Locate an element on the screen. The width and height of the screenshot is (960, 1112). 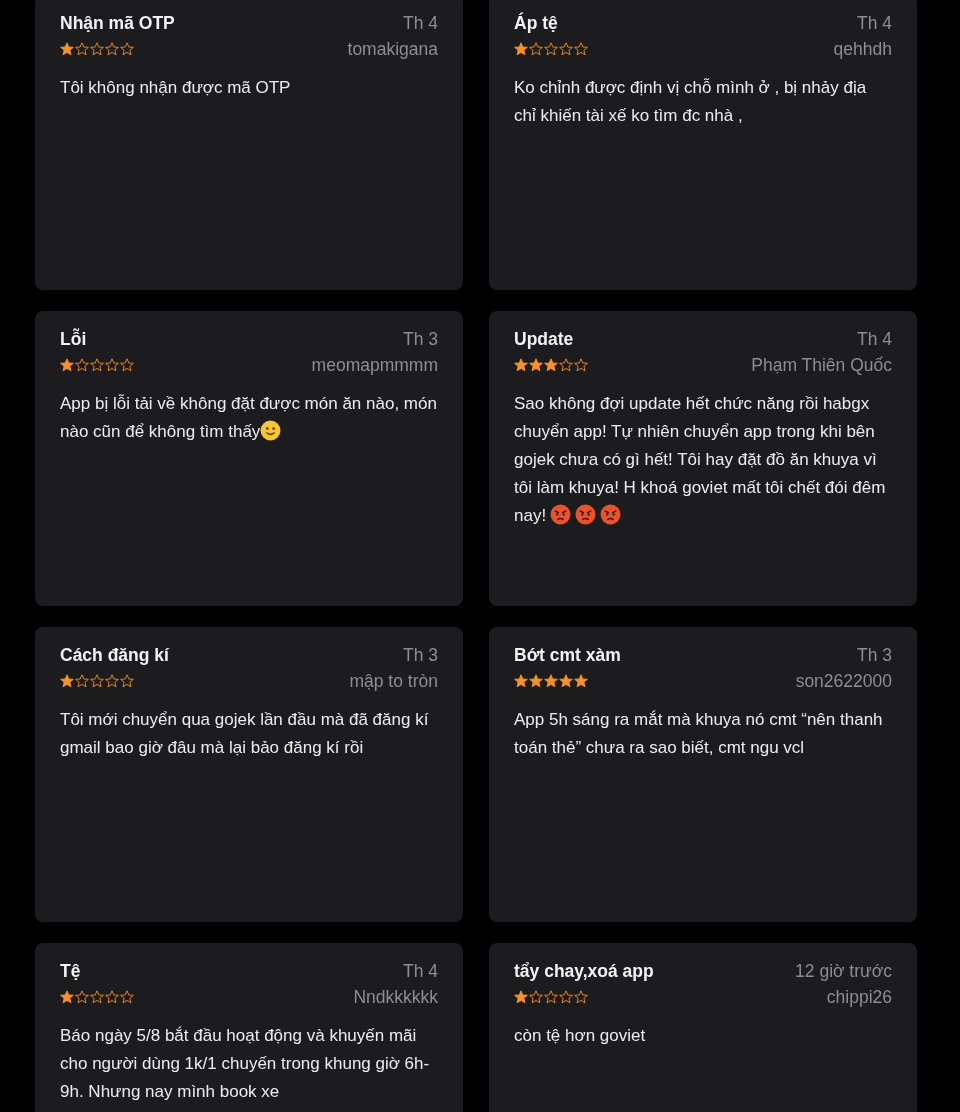
review-author: chippi26 is located at coordinates (859, 997).